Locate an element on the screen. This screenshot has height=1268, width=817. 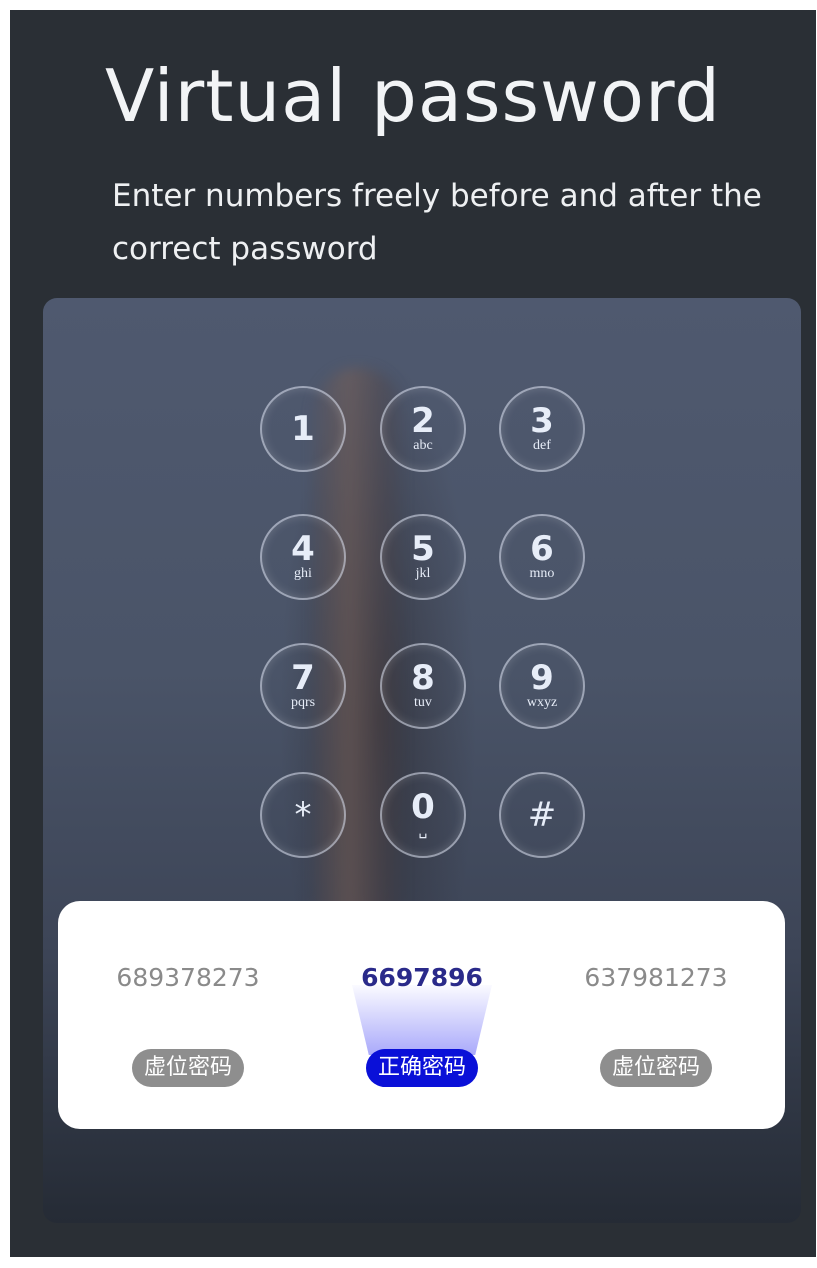
key-letters: wxyz is located at coordinates (542, 702).